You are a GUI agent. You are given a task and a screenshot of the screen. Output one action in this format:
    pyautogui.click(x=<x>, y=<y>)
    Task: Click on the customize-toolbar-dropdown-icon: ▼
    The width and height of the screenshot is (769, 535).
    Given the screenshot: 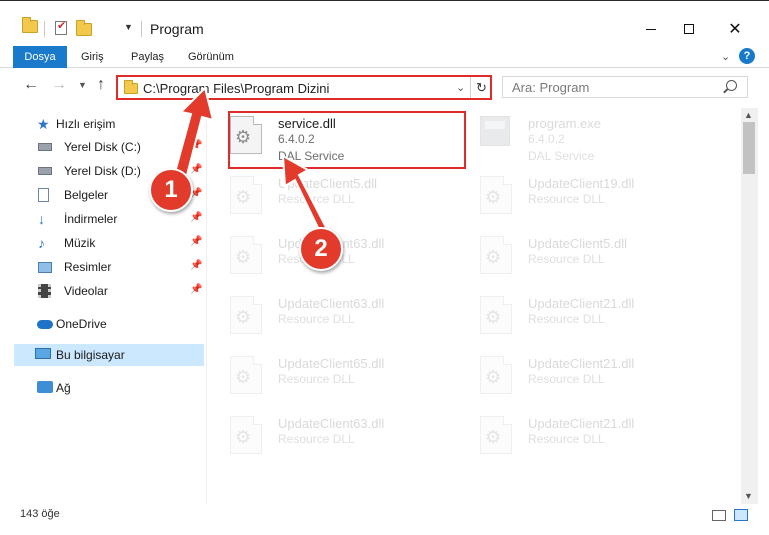 What is the action you would take?
    pyautogui.click(x=128, y=27)
    